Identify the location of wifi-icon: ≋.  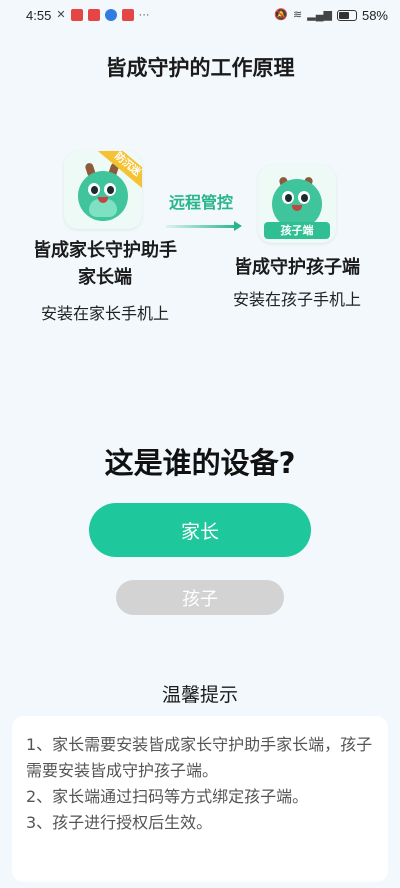
(298, 15).